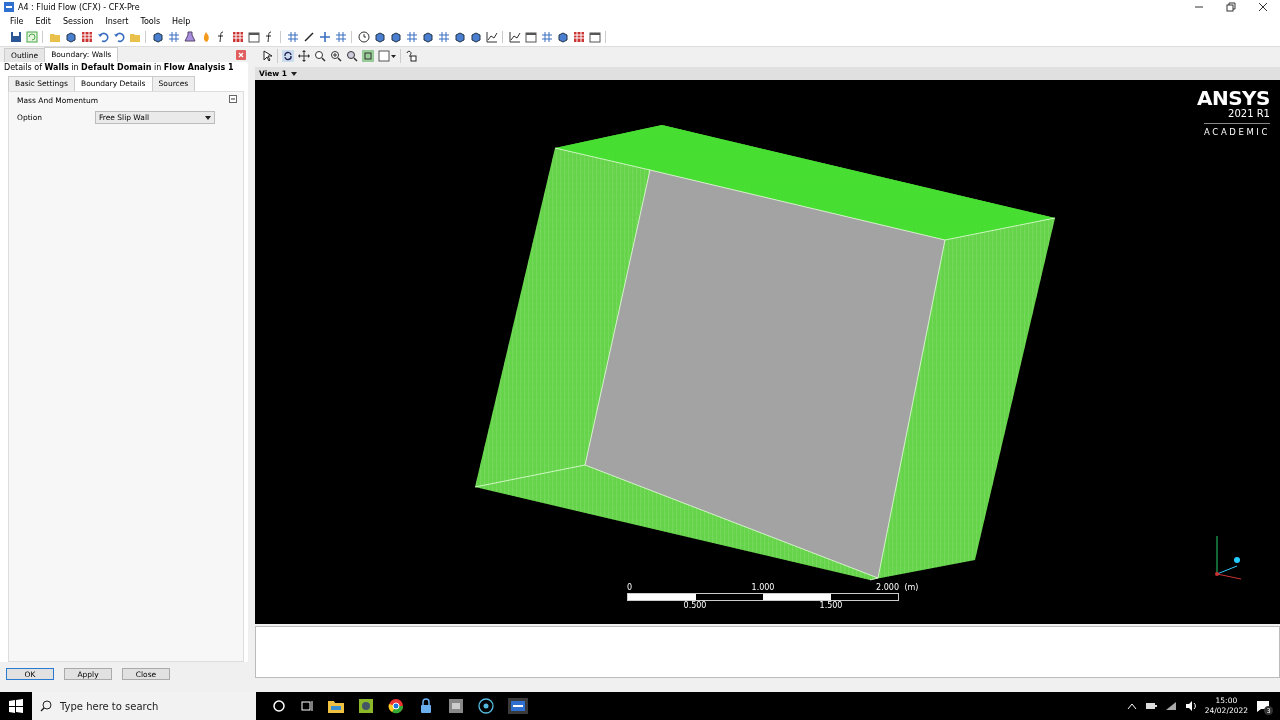  I want to click on zoom-in-icon, so click(336, 56).